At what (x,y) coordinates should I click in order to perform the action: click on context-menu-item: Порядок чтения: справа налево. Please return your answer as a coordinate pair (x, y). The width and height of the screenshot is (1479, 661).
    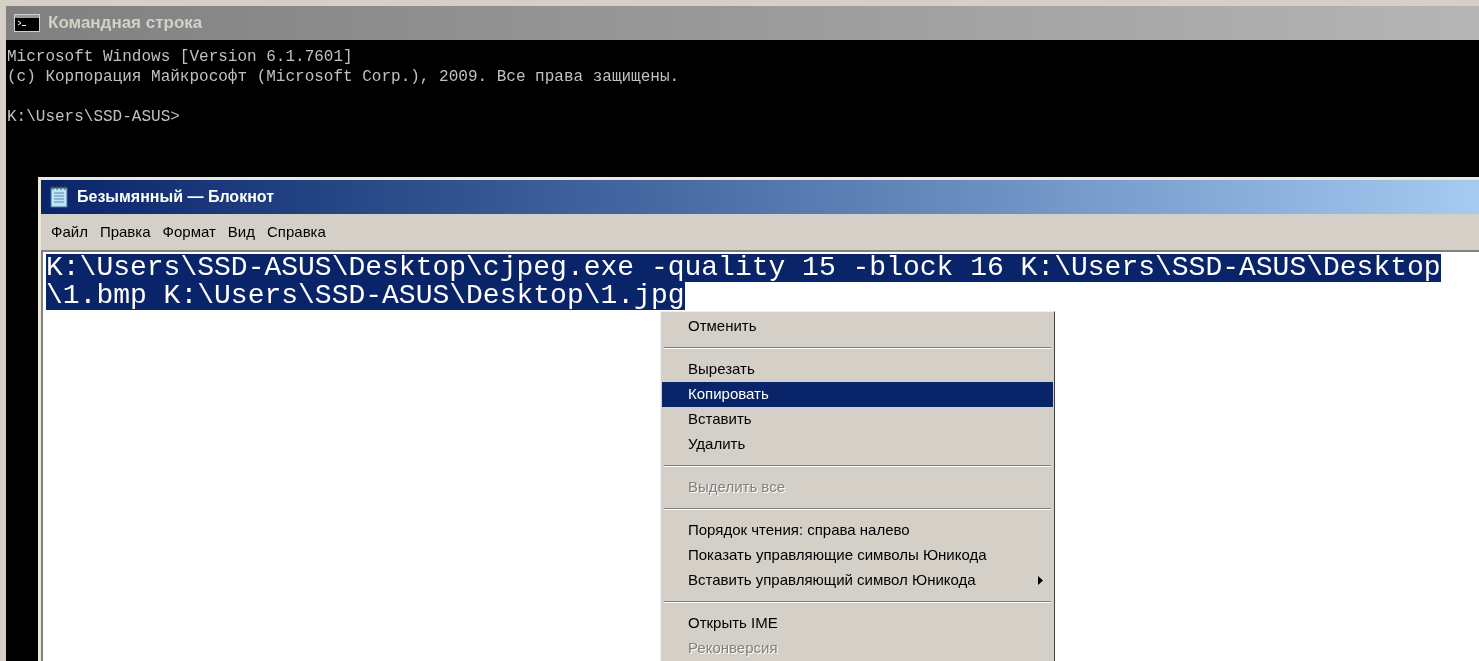
    Looking at the image, I should click on (857, 530).